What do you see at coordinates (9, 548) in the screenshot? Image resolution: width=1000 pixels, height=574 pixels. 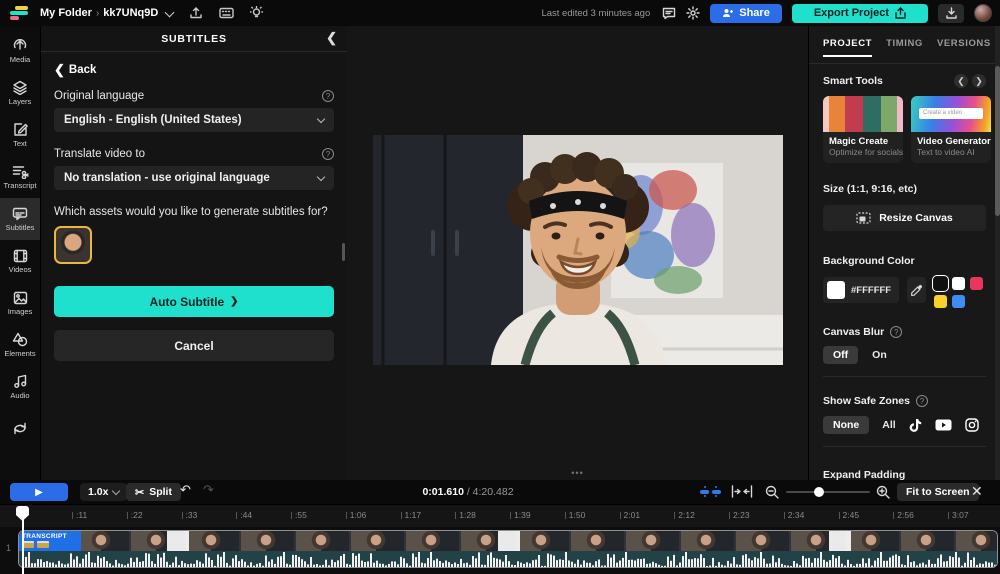 I see `track-number: 1` at bounding box center [9, 548].